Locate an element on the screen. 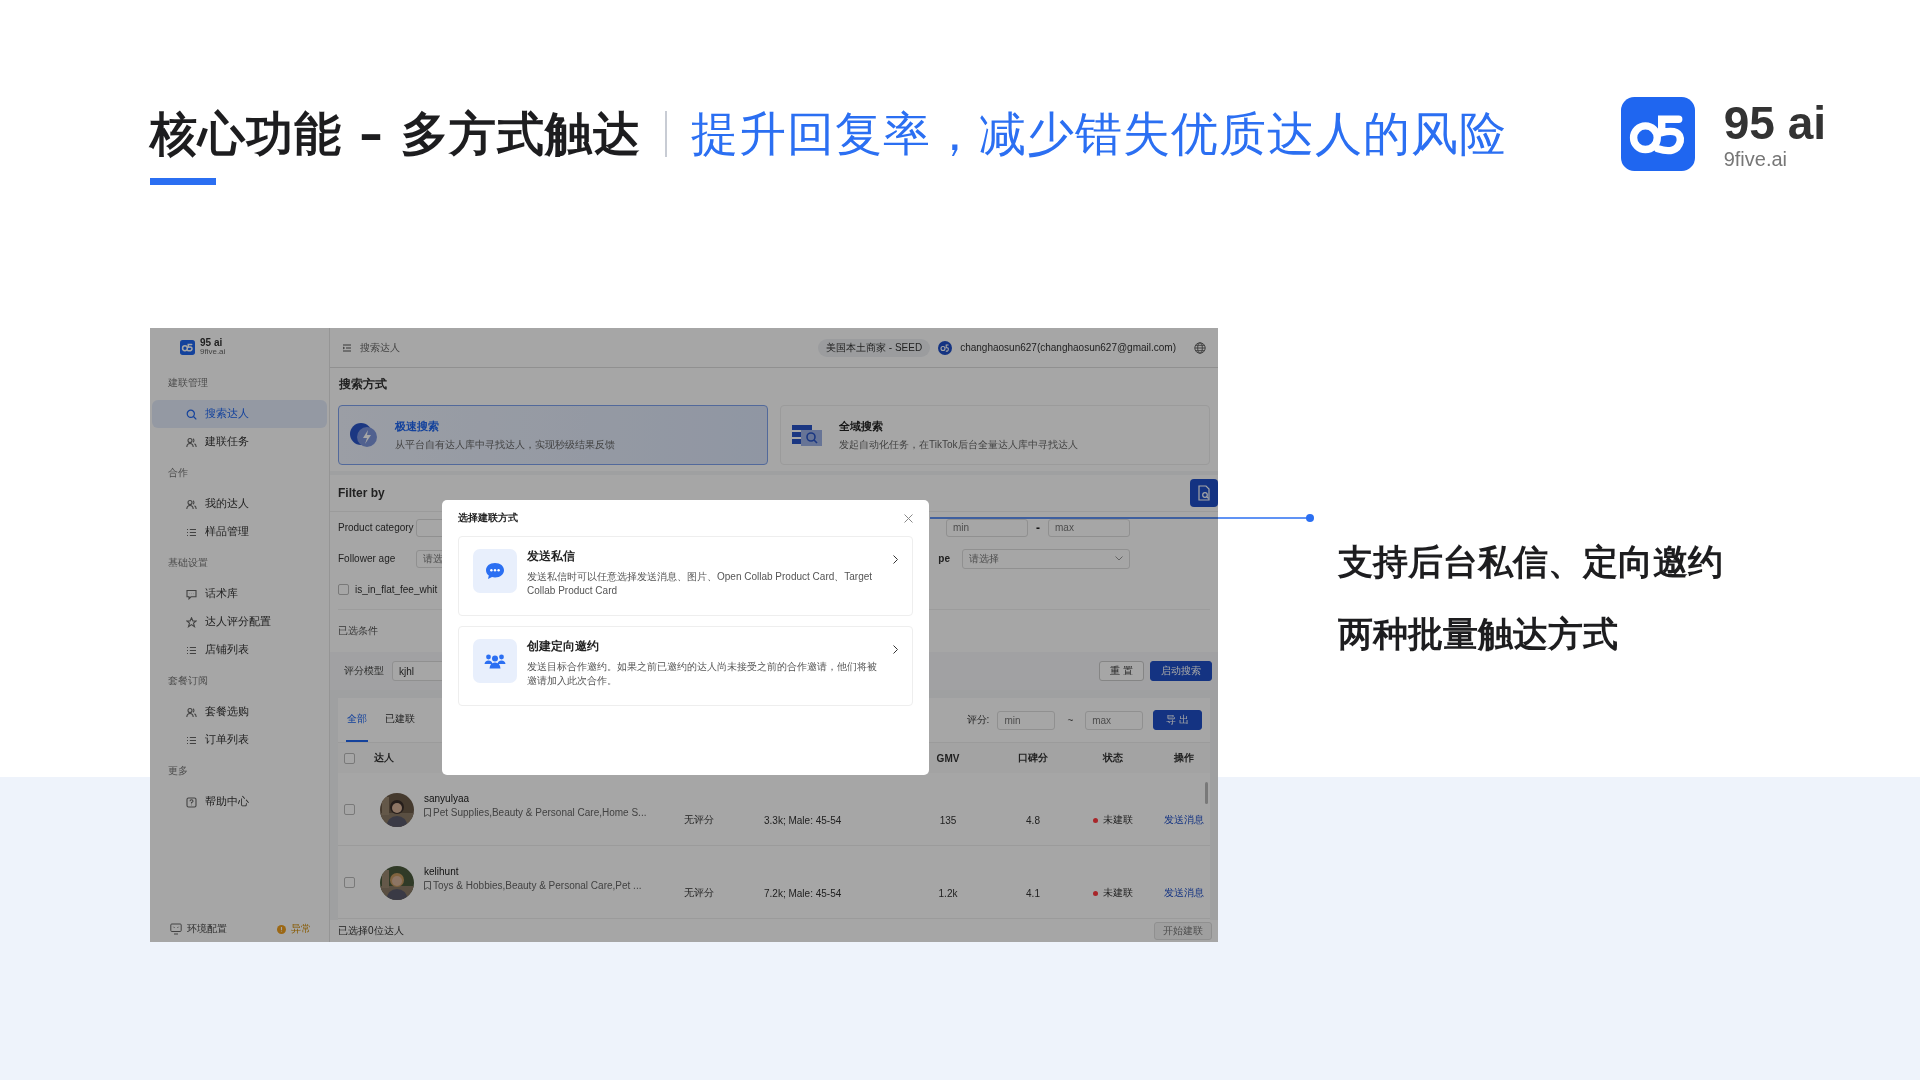  nav-item: 订单列表 is located at coordinates (239, 740).